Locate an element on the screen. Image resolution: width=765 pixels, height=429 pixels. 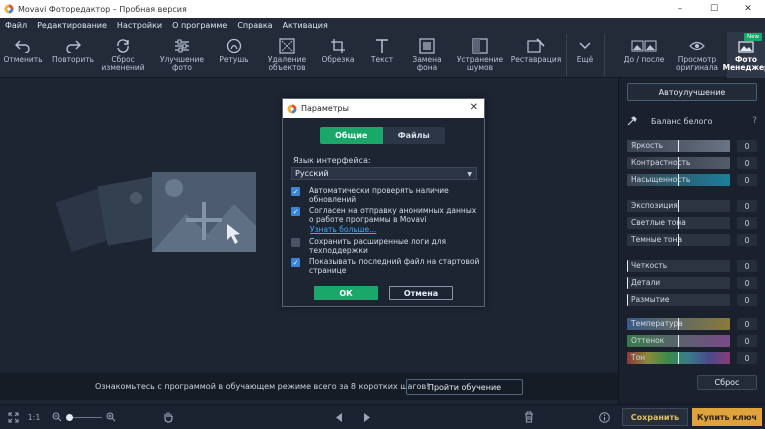
save-button: Сохранить is located at coordinates (655, 417).